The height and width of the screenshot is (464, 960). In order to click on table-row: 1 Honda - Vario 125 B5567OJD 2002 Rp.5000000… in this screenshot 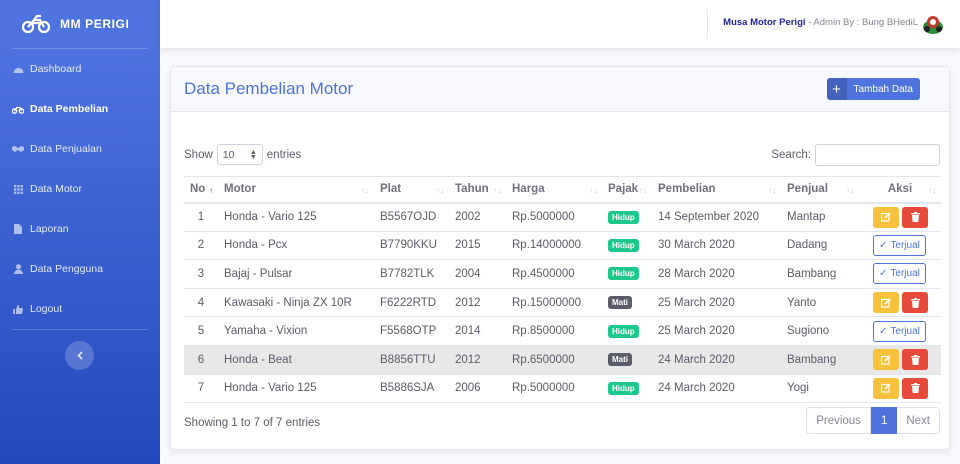, I will do `click(562, 217)`.